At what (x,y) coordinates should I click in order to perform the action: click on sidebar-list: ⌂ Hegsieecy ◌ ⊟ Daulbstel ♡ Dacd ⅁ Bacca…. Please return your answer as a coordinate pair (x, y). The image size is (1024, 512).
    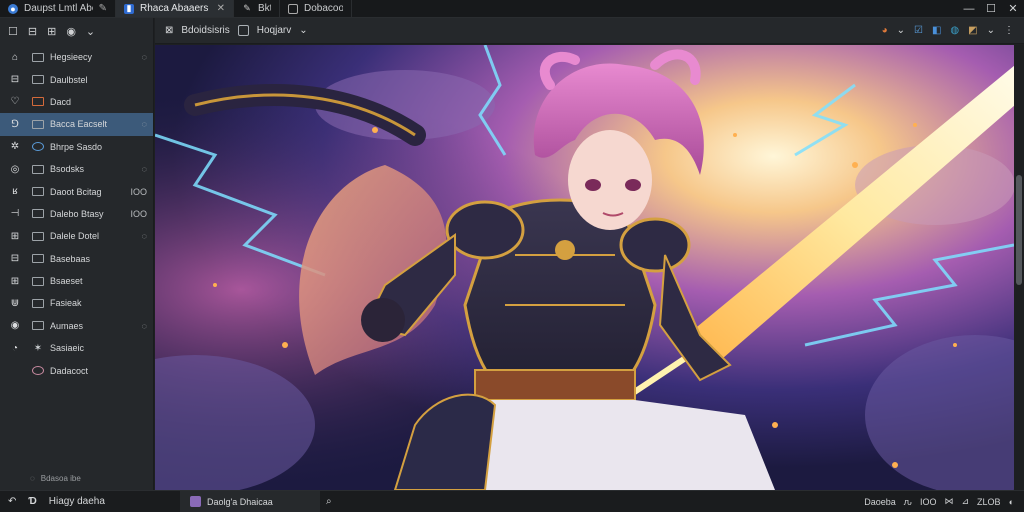
    Looking at the image, I should click on (76, 214).